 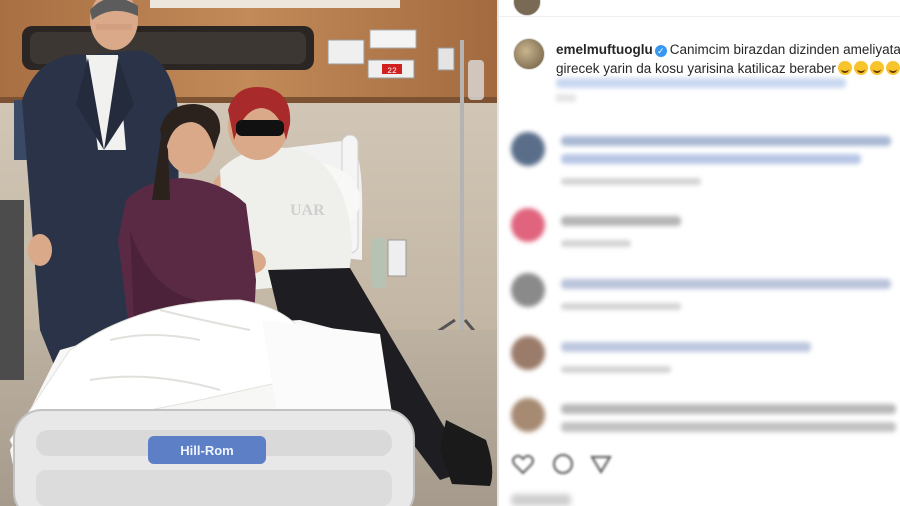 I want to click on caption-avatar, so click(x=529, y=54).